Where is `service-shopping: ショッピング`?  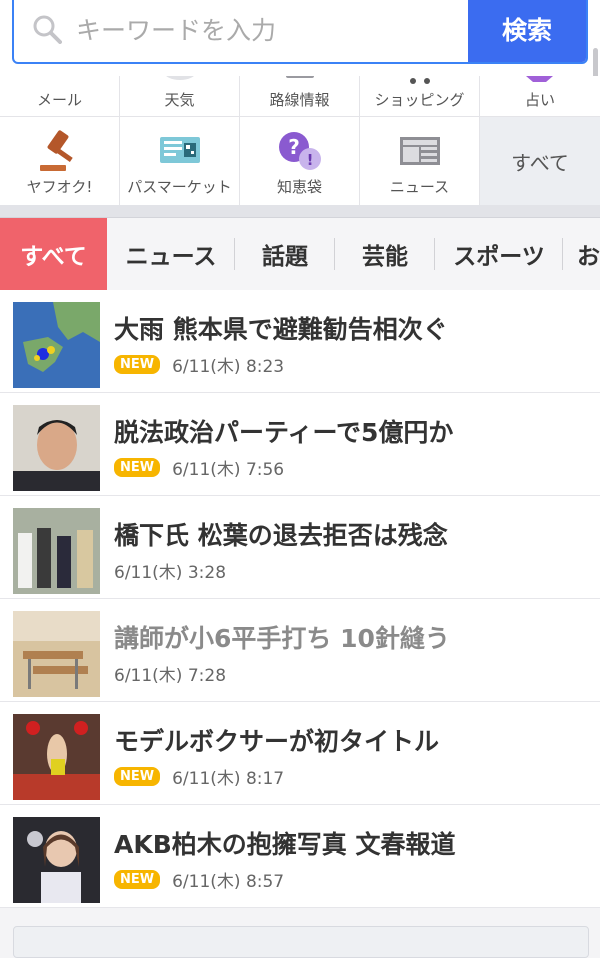 service-shopping: ショッピング is located at coordinates (420, 96).